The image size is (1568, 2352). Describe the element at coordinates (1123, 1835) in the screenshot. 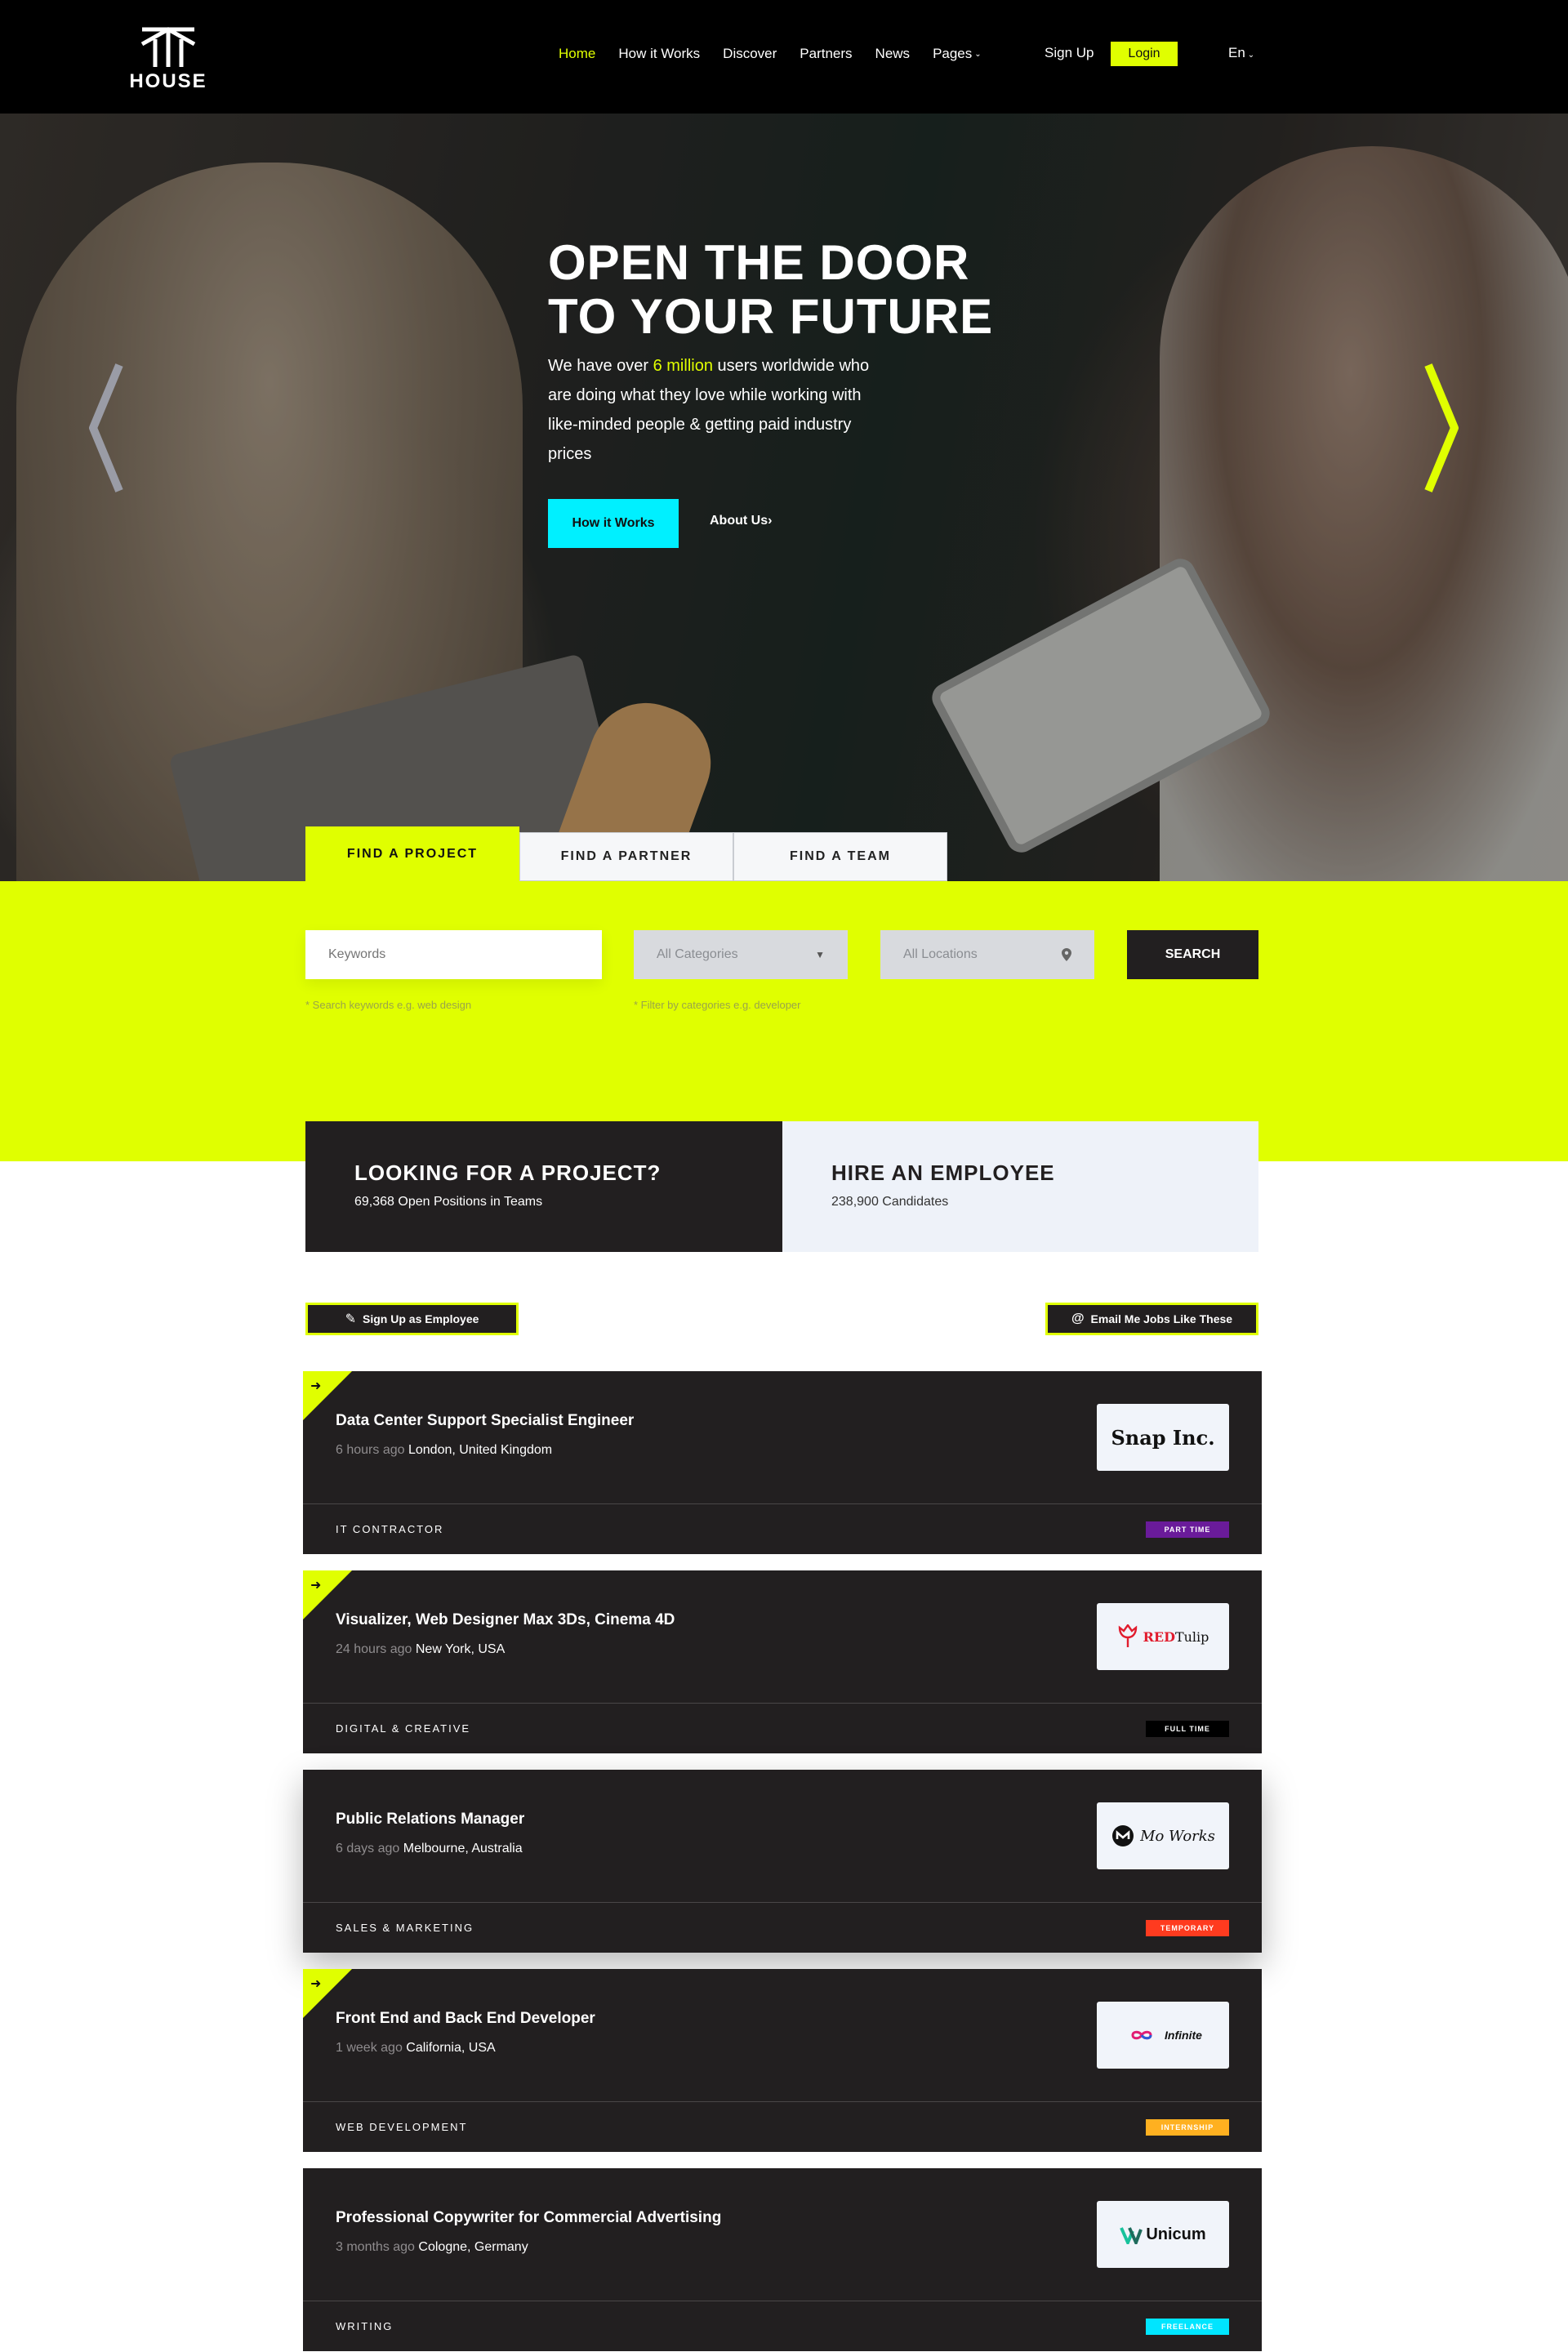

I see `mo-works-mark-icon` at that location.